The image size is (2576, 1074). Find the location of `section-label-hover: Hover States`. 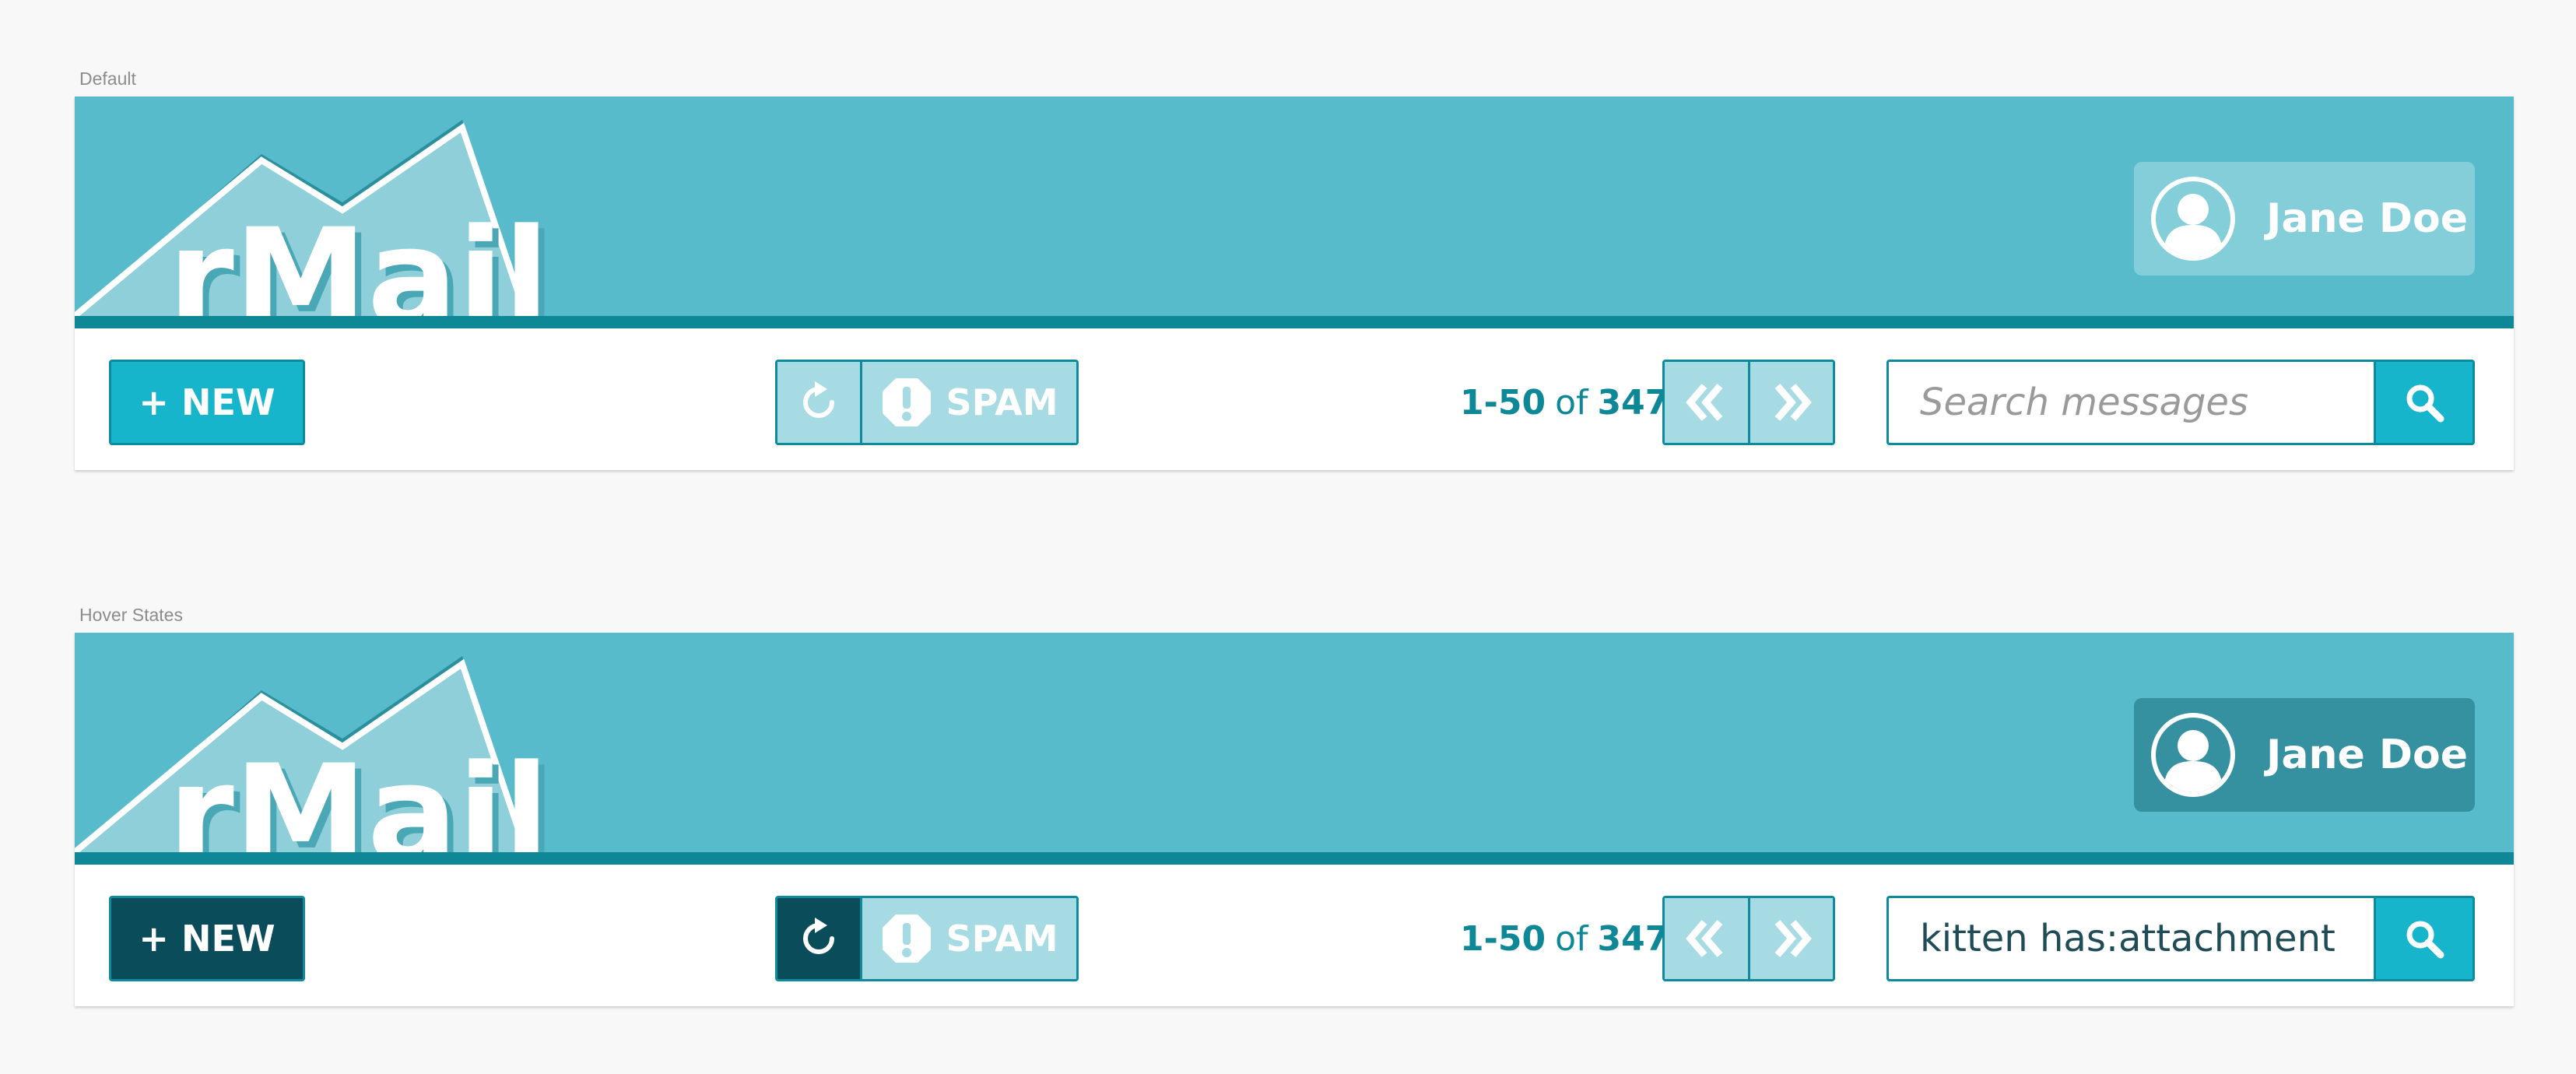

section-label-hover: Hover States is located at coordinates (131, 615).